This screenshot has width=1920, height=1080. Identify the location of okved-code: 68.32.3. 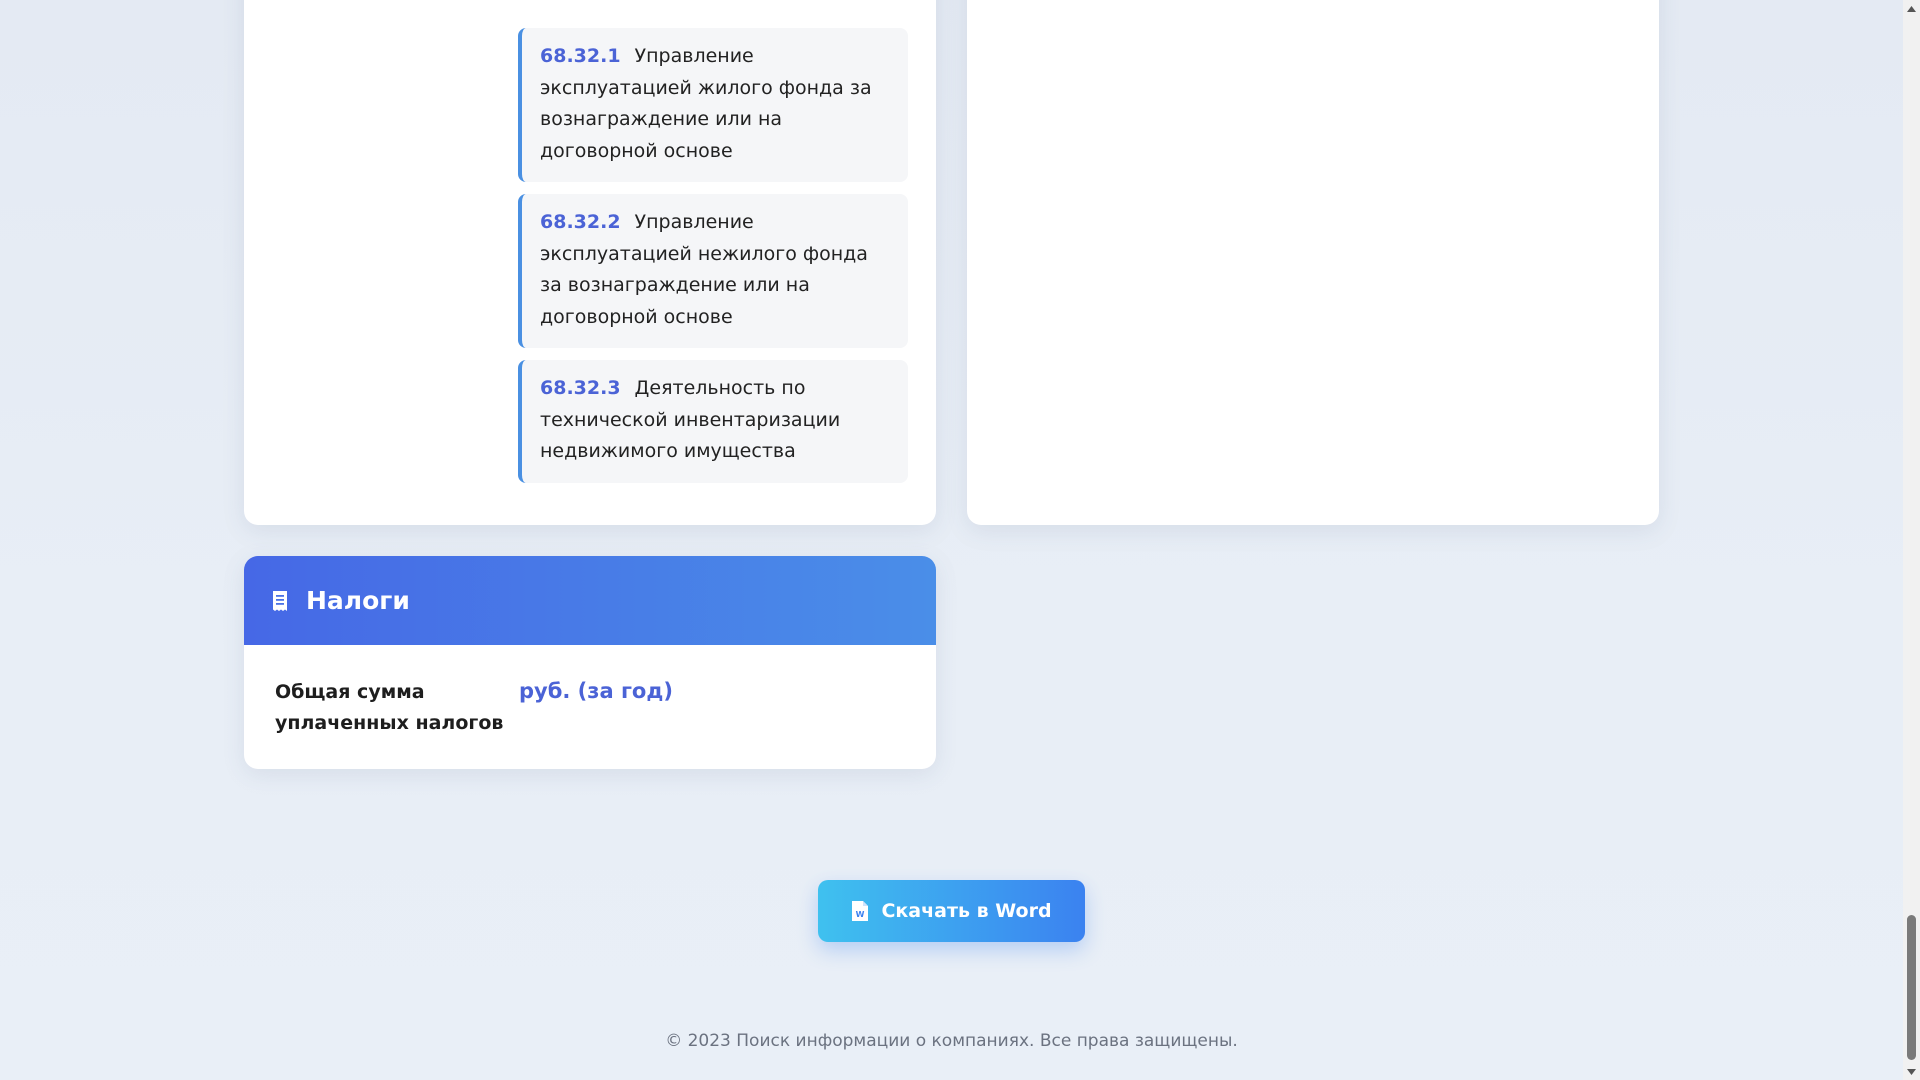
(580, 388).